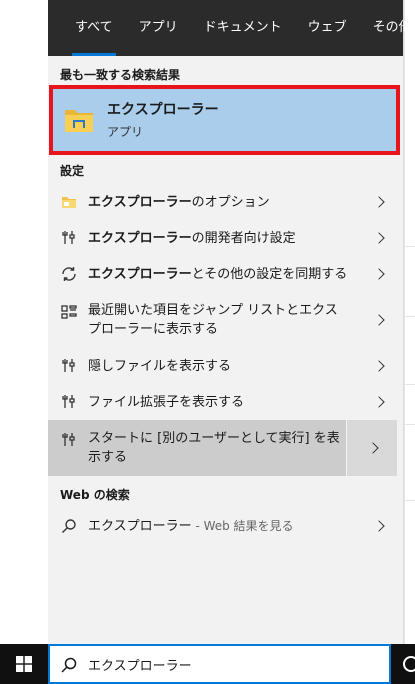 This screenshot has height=684, width=415. What do you see at coordinates (72, 171) in the screenshot?
I see `settings-heading: 設定` at bounding box center [72, 171].